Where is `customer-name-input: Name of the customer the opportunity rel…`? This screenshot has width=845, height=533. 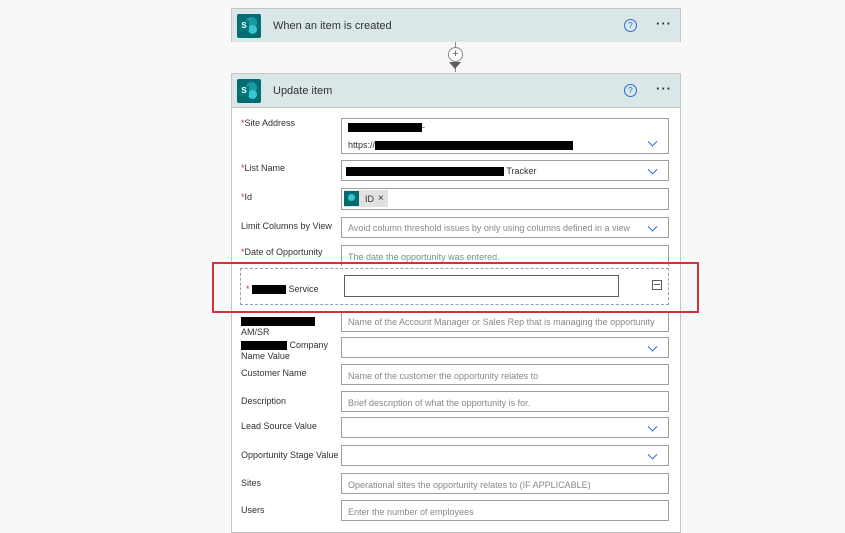
customer-name-input: Name of the customer the opportunity rel… is located at coordinates (505, 374).